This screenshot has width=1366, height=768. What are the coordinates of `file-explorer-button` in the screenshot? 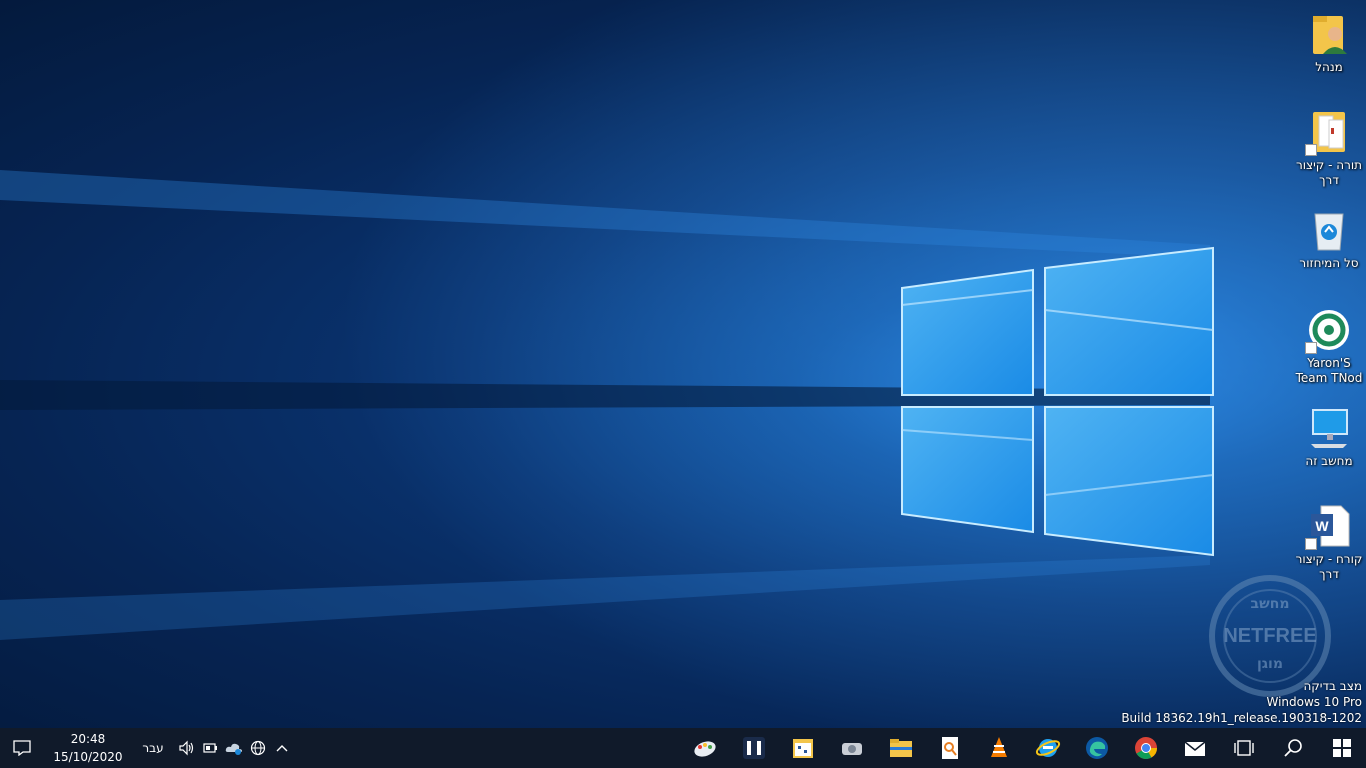 It's located at (900, 748).